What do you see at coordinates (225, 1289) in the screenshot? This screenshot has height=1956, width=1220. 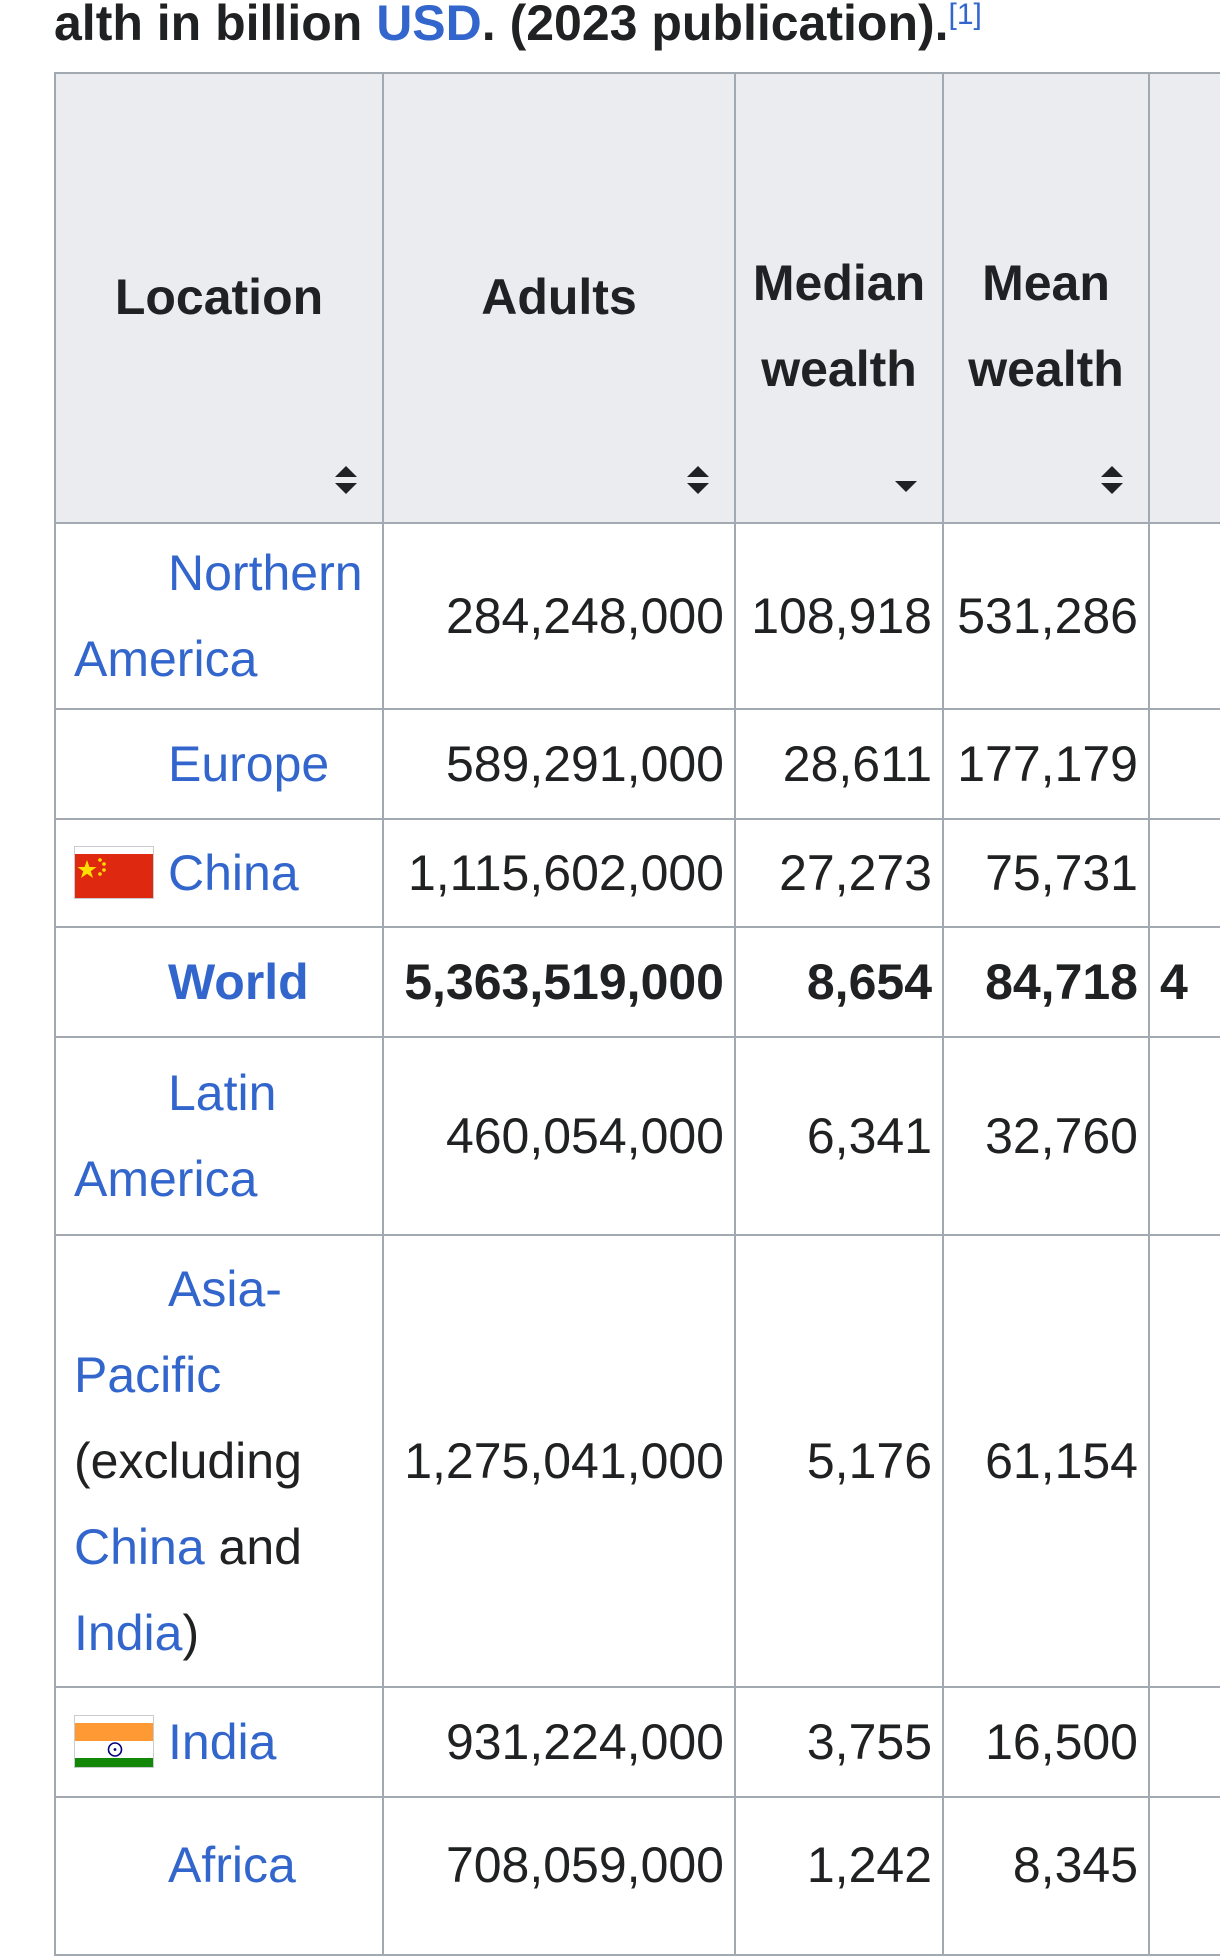 I see `location-link: Asia-` at bounding box center [225, 1289].